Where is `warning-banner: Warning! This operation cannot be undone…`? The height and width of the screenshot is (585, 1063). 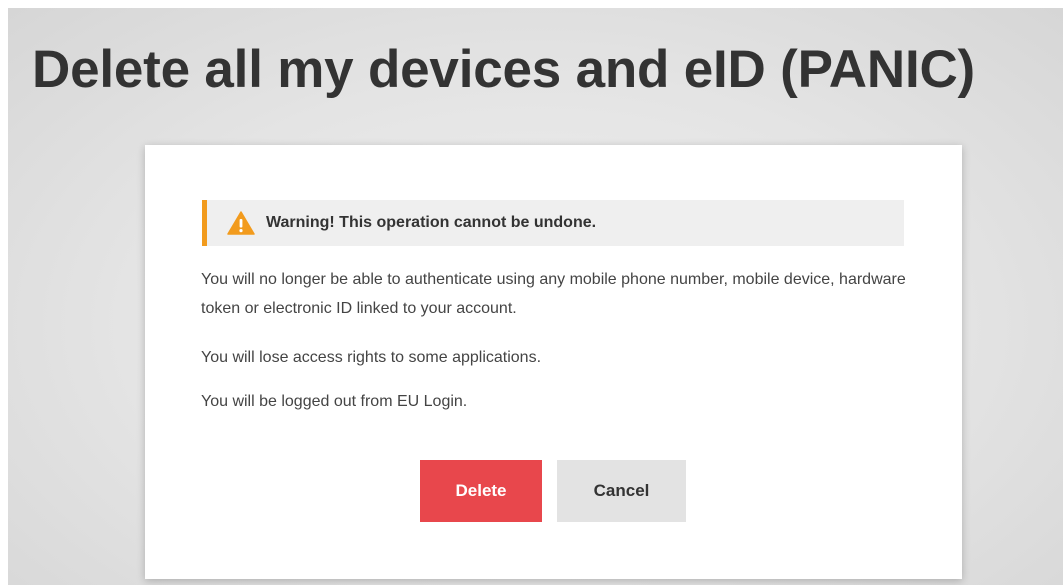 warning-banner: Warning! This operation cannot be undone… is located at coordinates (553, 223).